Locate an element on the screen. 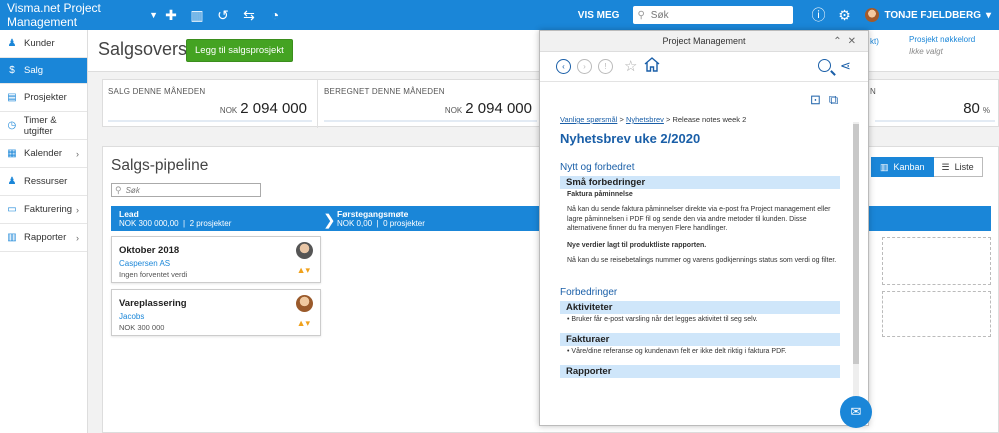 This screenshot has width=999, height=433. pipeline-title: Salgs-pipeline is located at coordinates (160, 165).